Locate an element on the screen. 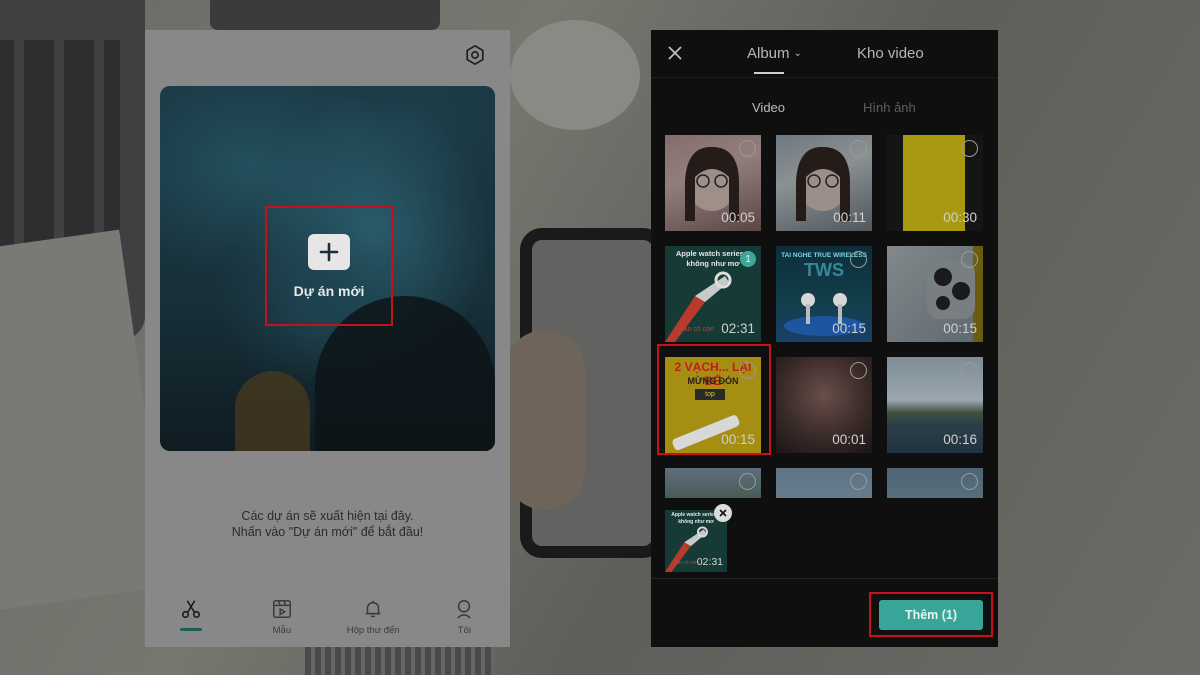 This screenshot has width=1200, height=675. new-project-label: Dự án mới is located at coordinates (329, 290).